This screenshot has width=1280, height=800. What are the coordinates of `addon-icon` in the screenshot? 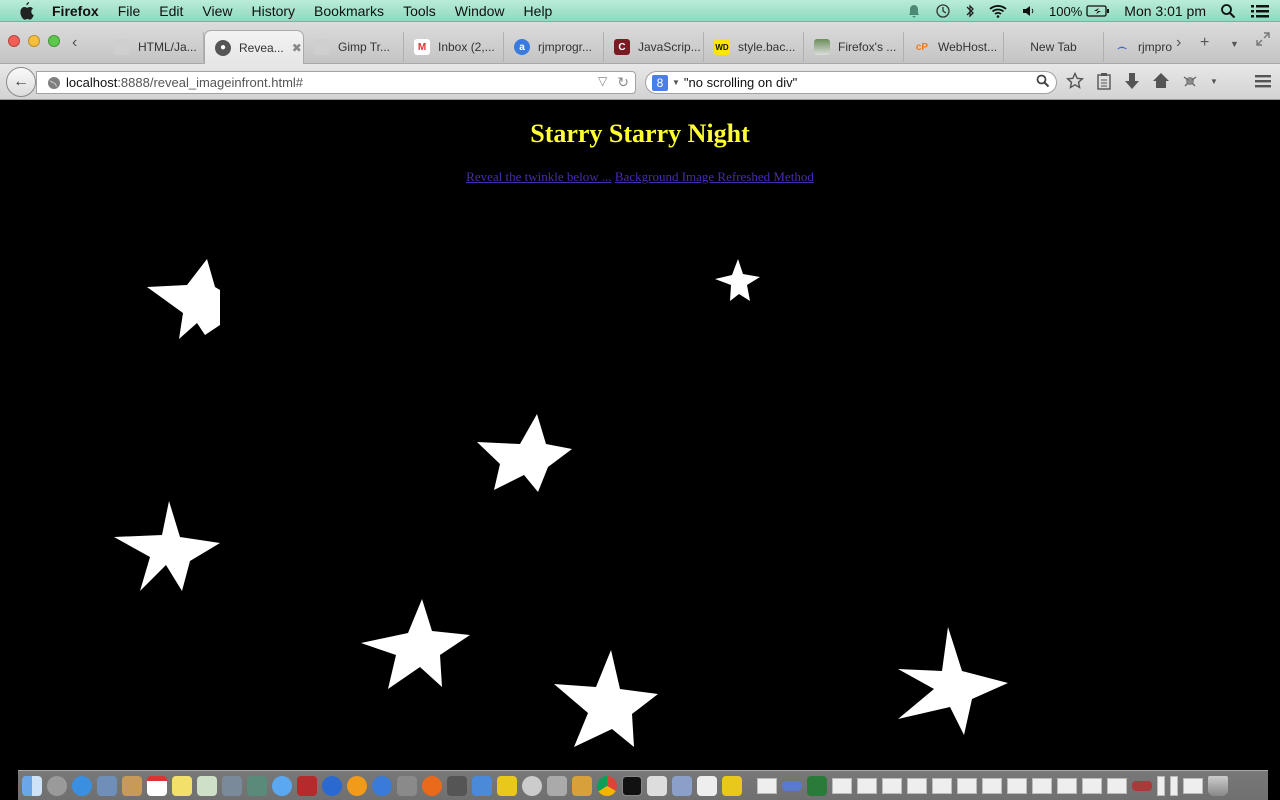 It's located at (1190, 81).